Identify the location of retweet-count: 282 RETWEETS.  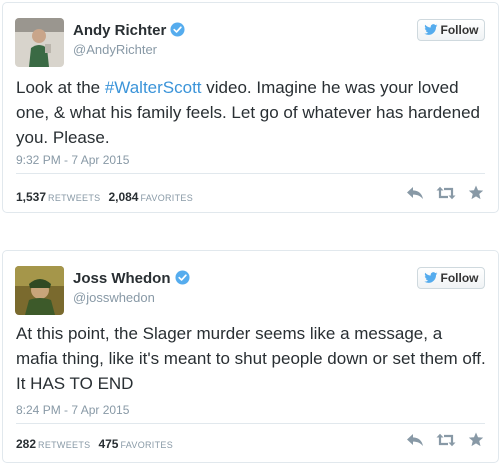
(53, 444).